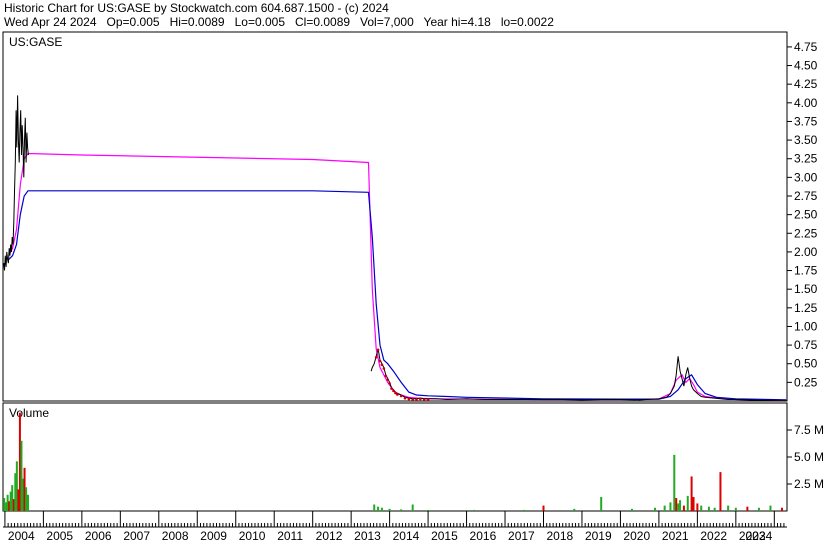 Image resolution: width=830 pixels, height=543 pixels. Describe the element at coordinates (444, 536) in the screenshot. I see `year-tick-label: 2015` at that location.